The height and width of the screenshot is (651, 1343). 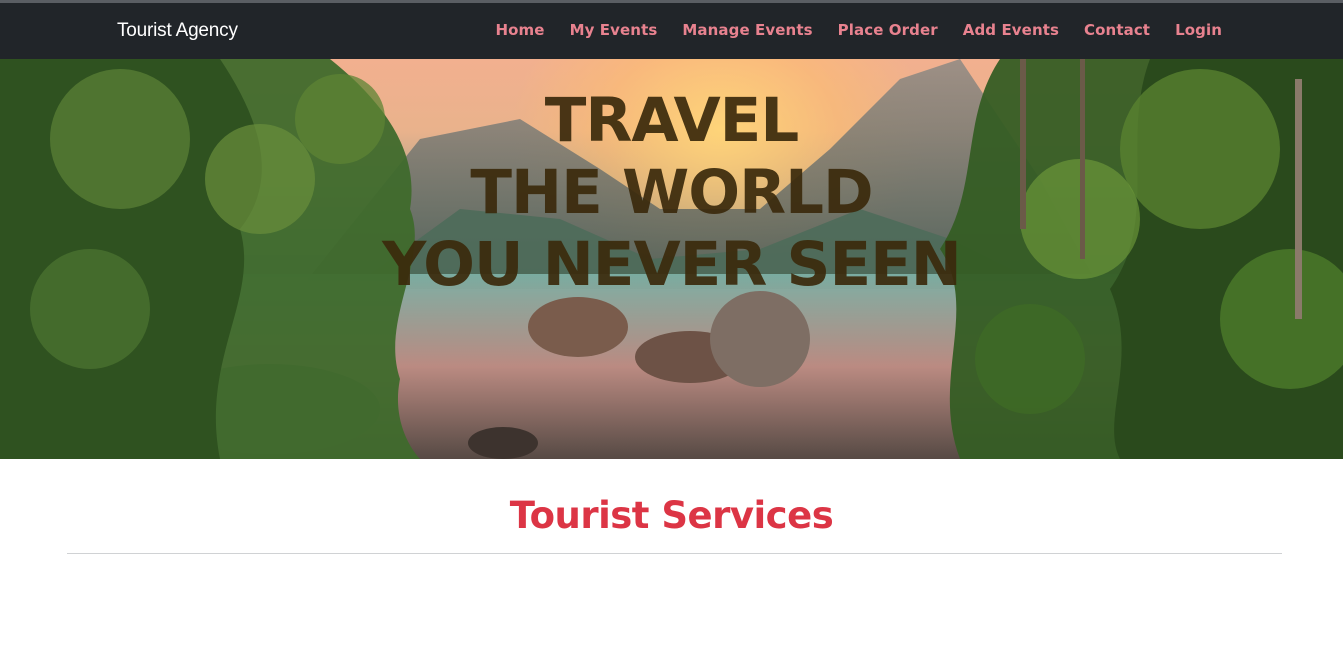 What do you see at coordinates (671, 515) in the screenshot?
I see `services-title: Tourist Services` at bounding box center [671, 515].